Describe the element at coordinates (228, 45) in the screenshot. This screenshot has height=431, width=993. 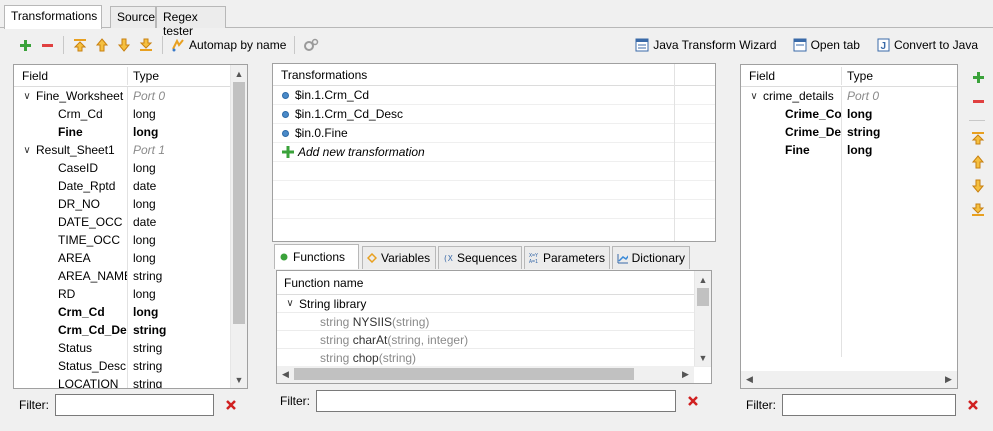
I see `automap-button: Automap by name` at that location.